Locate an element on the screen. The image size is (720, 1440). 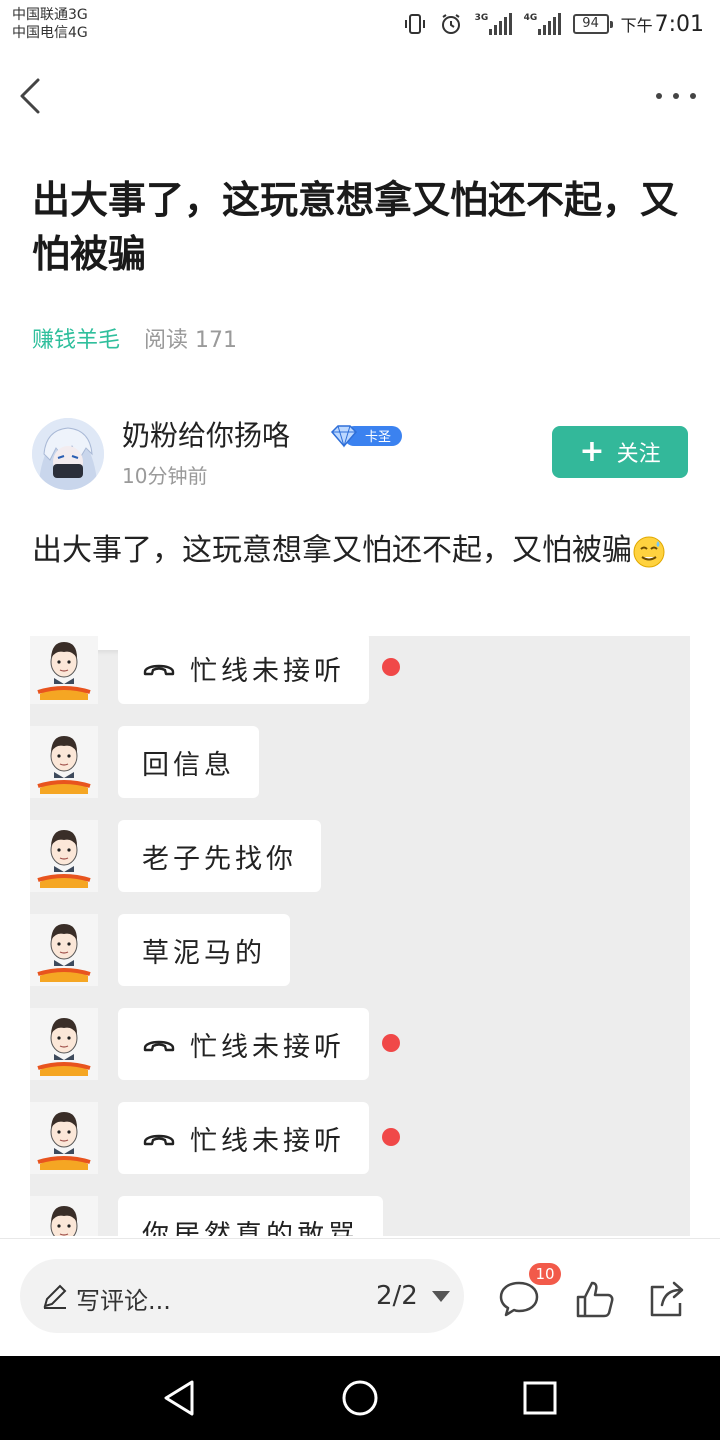
thumbs-up-icon is located at coordinates (595, 1299).